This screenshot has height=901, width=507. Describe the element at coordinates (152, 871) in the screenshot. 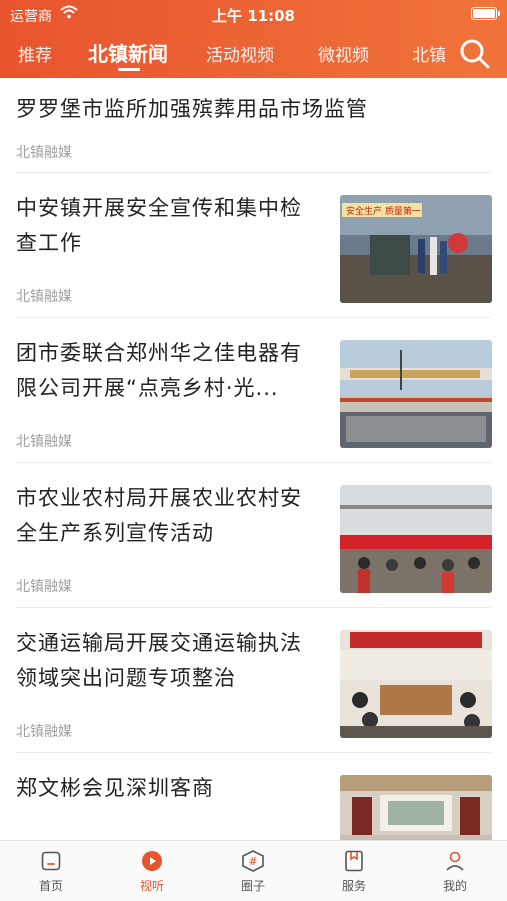

I see `nav-audiovisual: 视听` at that location.